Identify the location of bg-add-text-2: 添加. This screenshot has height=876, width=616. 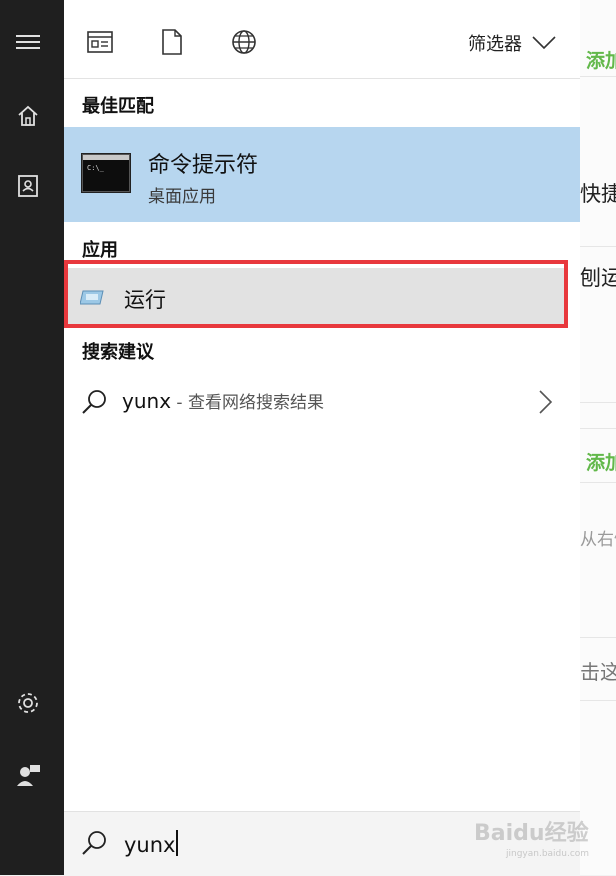
(601, 463).